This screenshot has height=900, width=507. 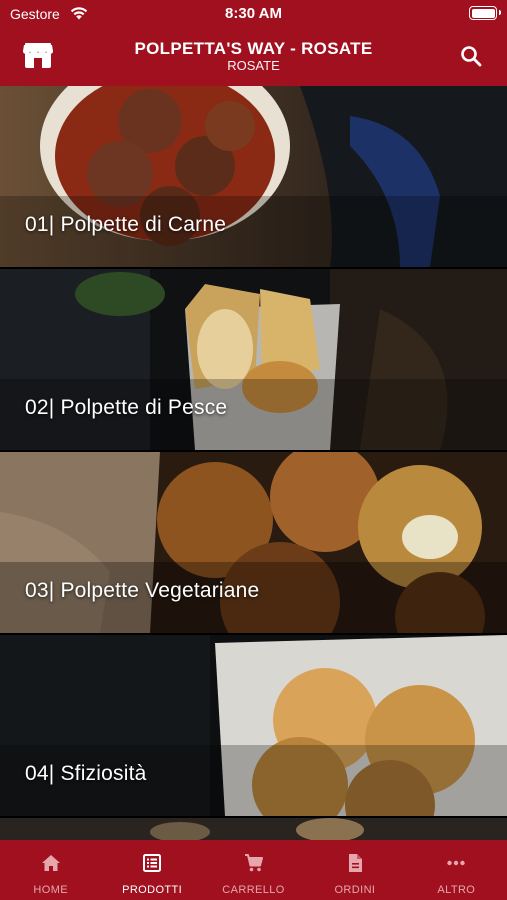 I want to click on battery-icon, so click(x=485, y=13).